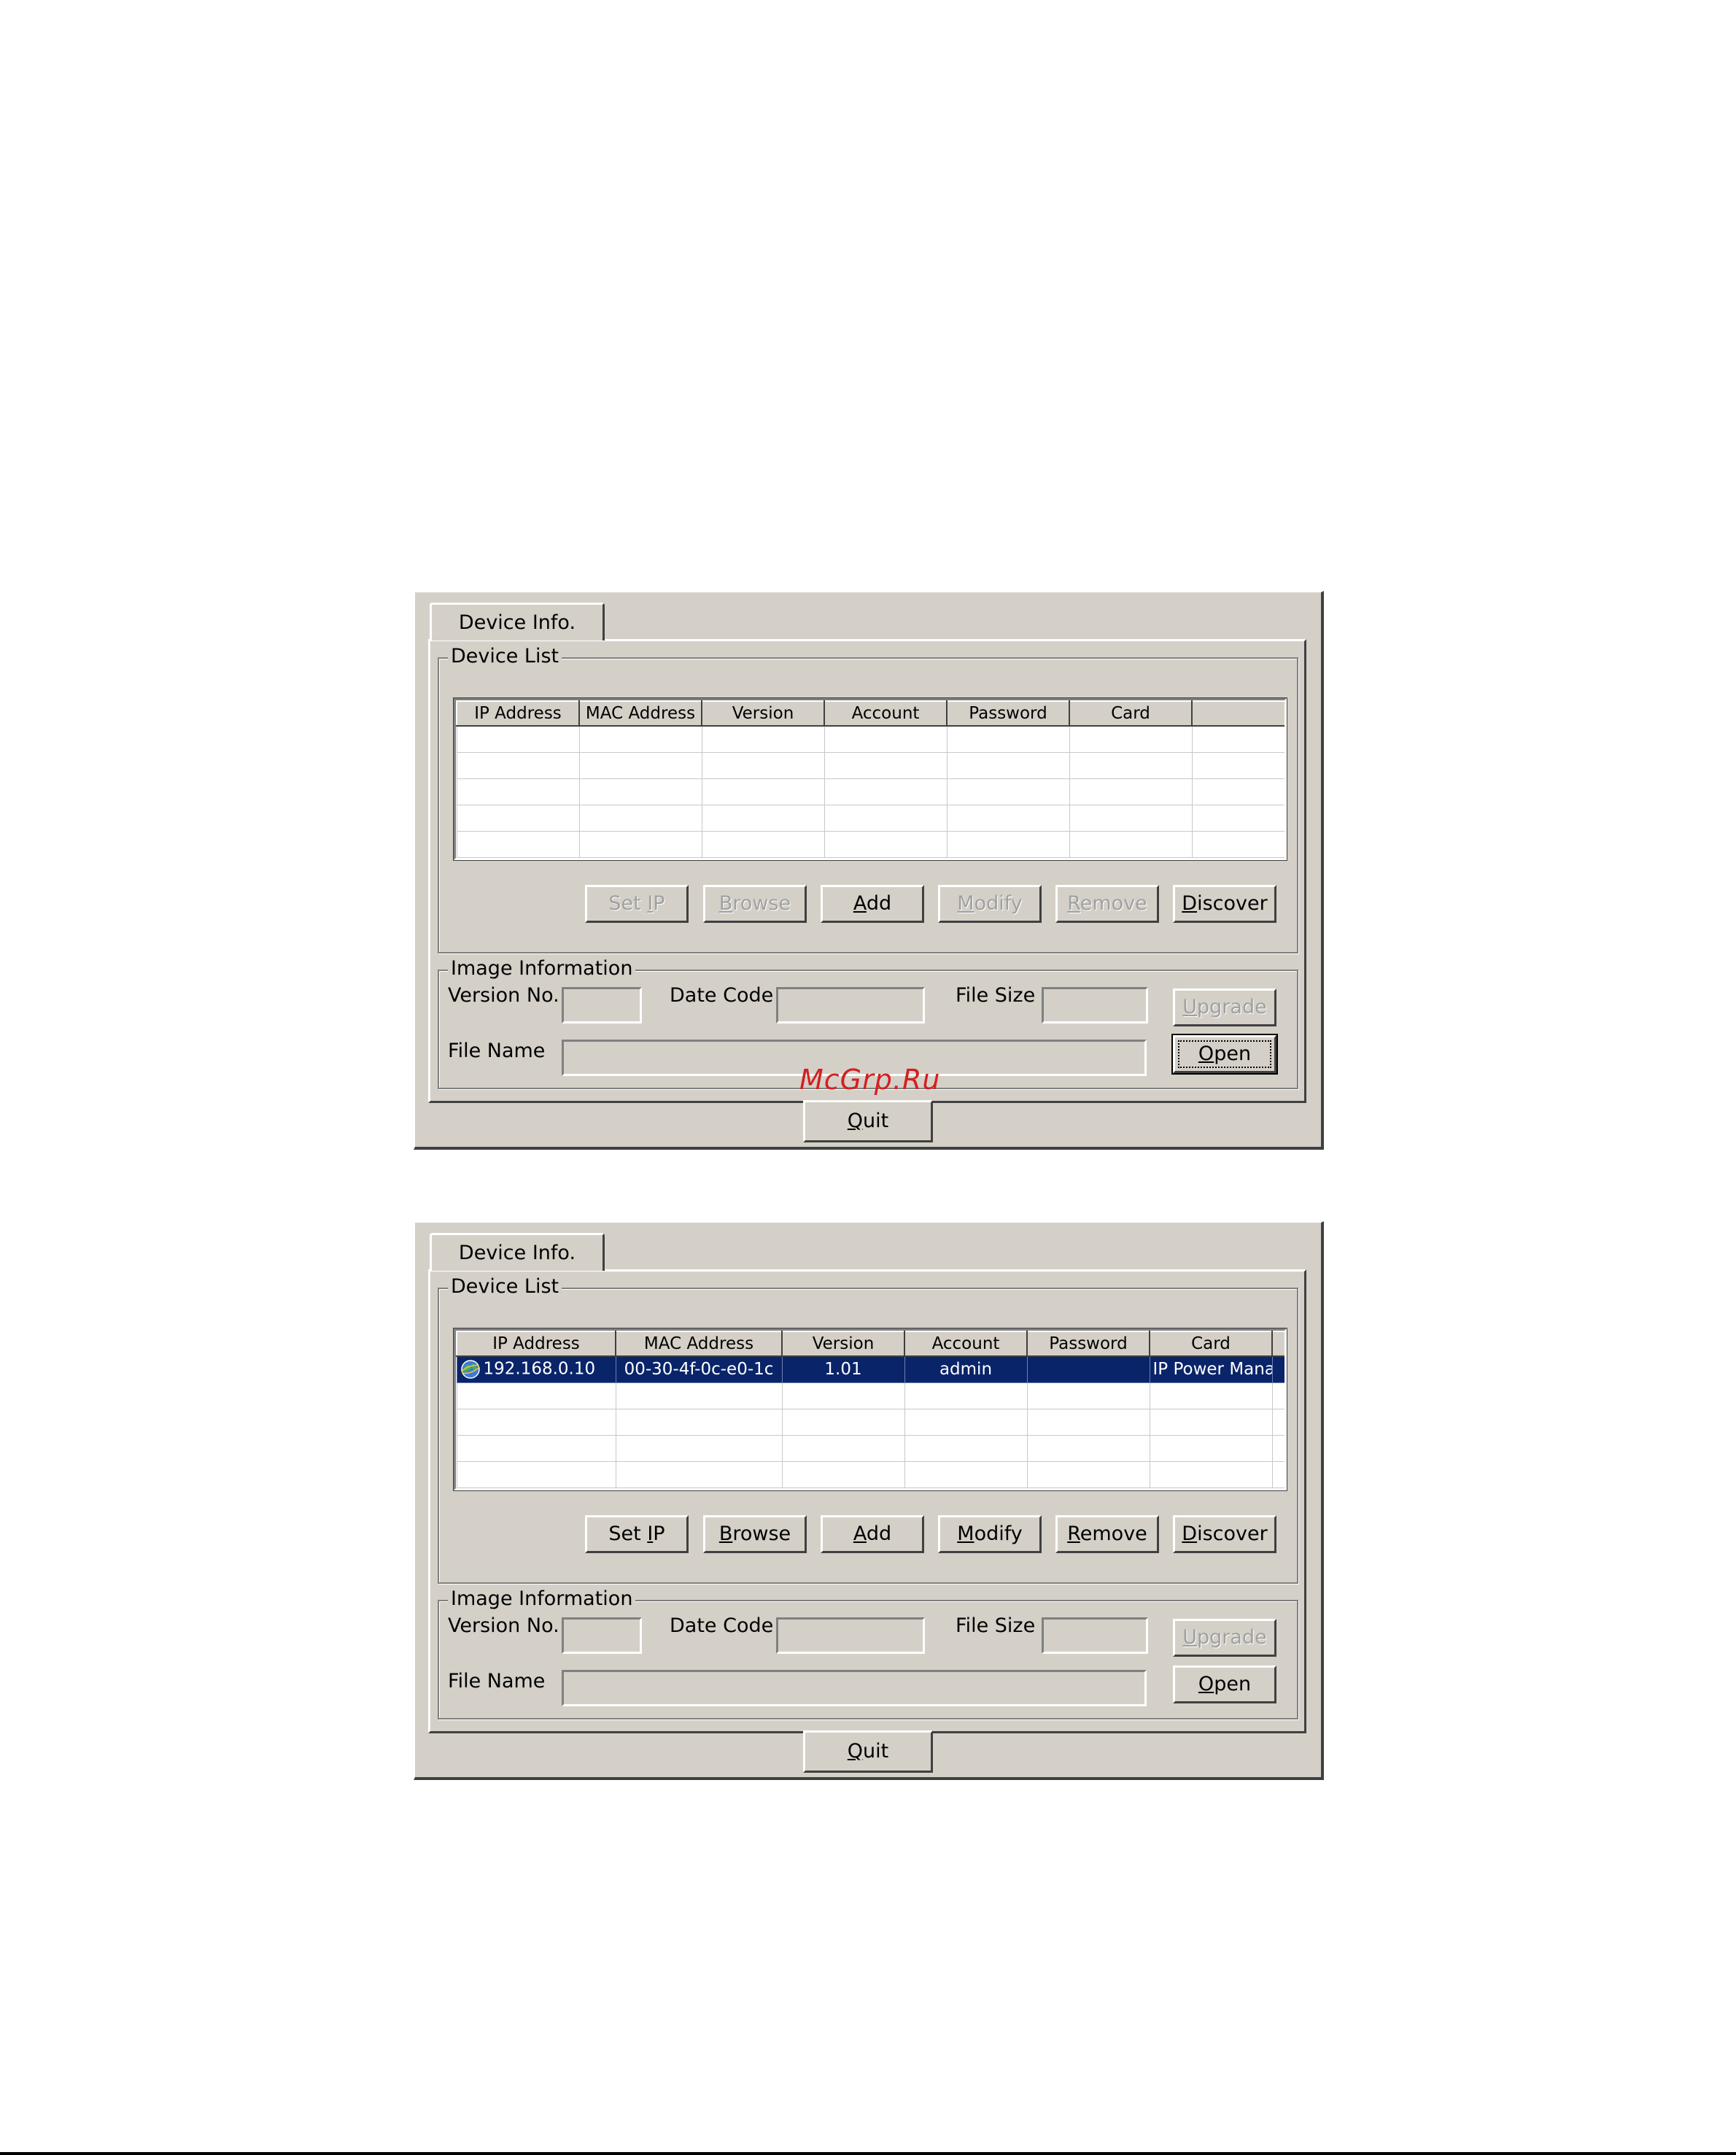 This screenshot has height=2155, width=1736. I want to click on ip-address-value: 192.168.0.10, so click(539, 1369).